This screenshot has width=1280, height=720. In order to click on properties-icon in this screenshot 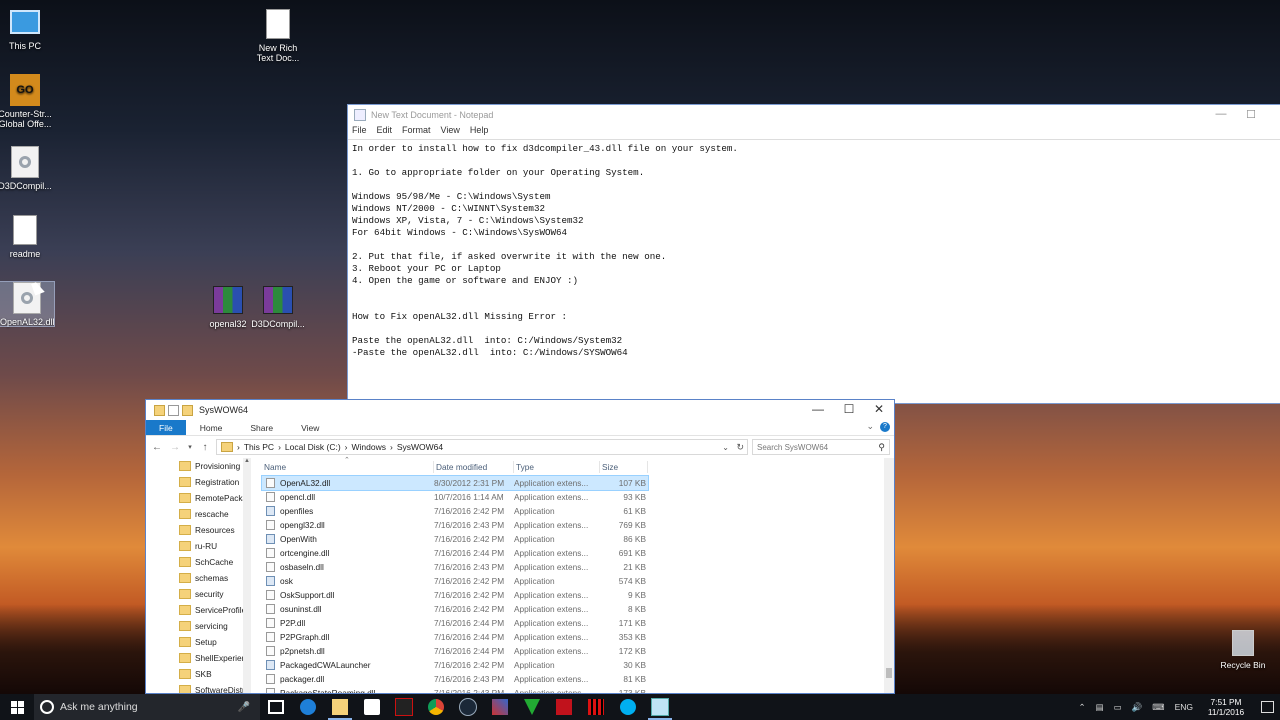, I will do `click(173, 410)`.